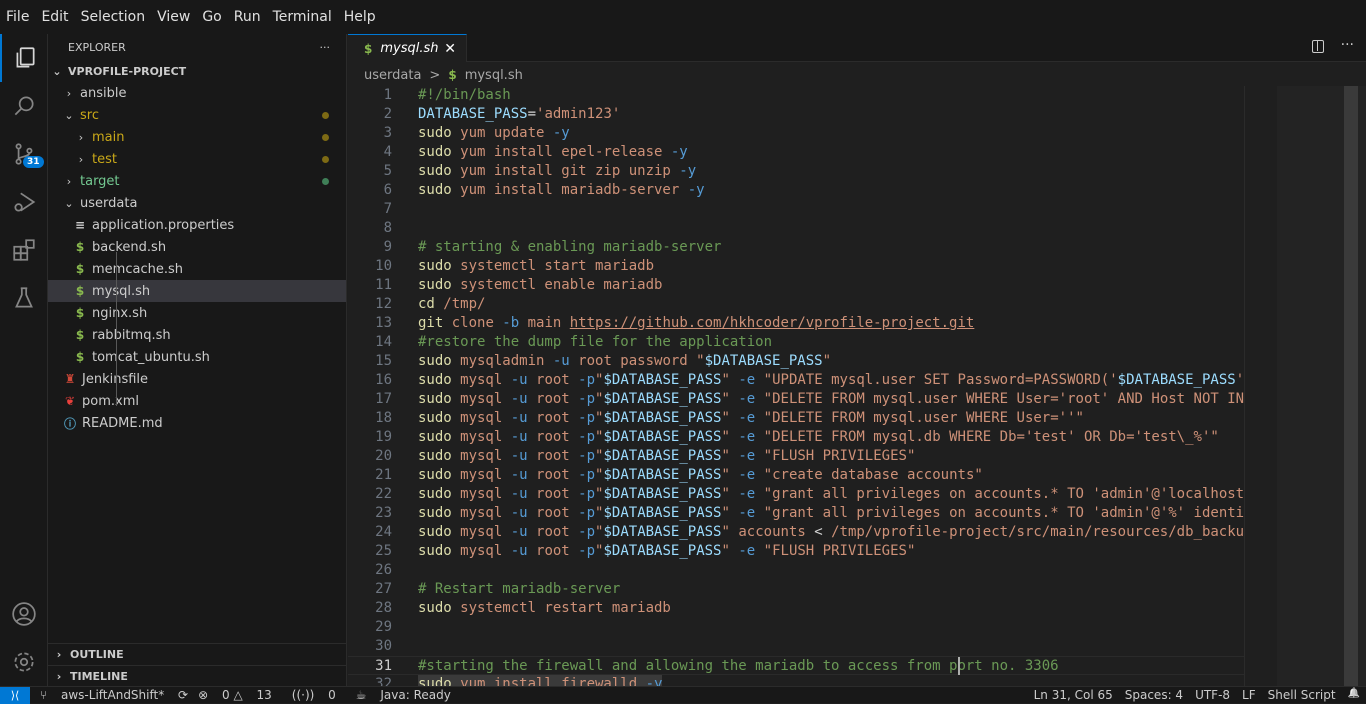 The height and width of the screenshot is (704, 1366). What do you see at coordinates (796, 114) in the screenshot?
I see `code-line: 2 DATABASE_PASS='admin123'` at bounding box center [796, 114].